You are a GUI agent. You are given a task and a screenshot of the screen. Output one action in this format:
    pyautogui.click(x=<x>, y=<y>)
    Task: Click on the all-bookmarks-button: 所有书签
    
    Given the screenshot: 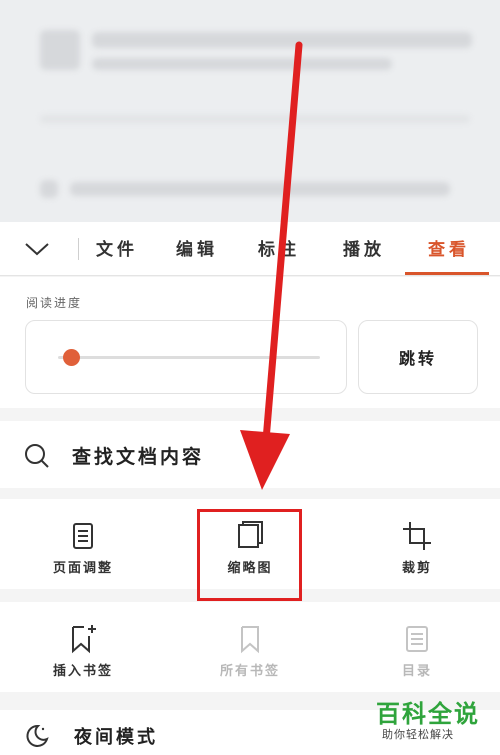 What is the action you would take?
    pyautogui.click(x=250, y=647)
    